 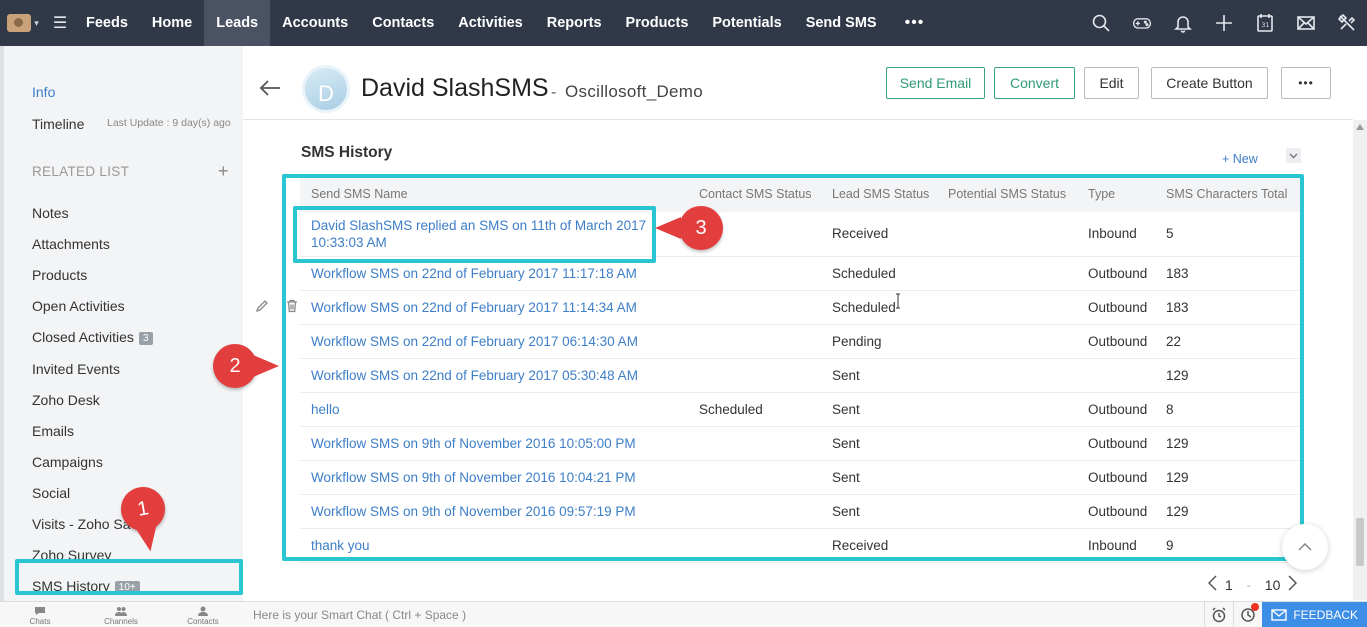 What do you see at coordinates (277, 307) in the screenshot?
I see `row-action-icons` at bounding box center [277, 307].